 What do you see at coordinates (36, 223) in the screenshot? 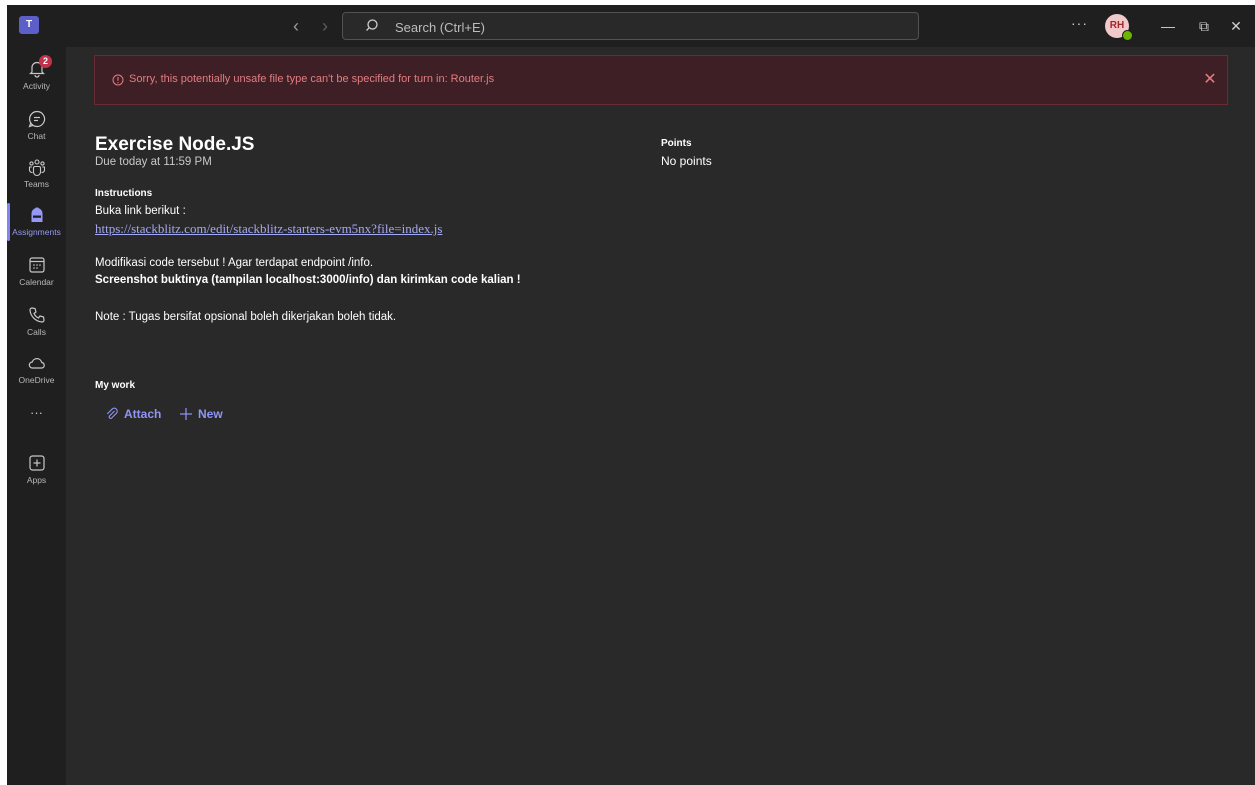
I see `rail-item-assignments: Assignments` at bounding box center [36, 223].